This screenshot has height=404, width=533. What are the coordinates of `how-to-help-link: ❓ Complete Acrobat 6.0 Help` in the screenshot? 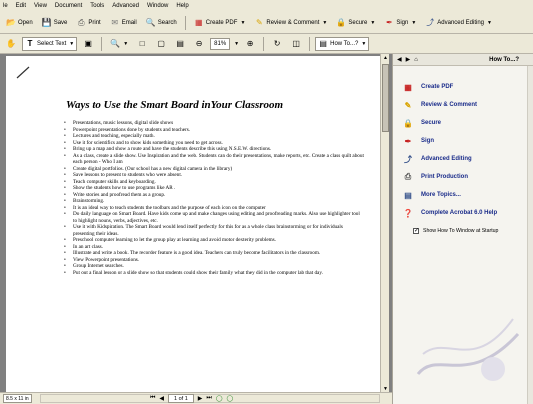 It's located at (450, 213).